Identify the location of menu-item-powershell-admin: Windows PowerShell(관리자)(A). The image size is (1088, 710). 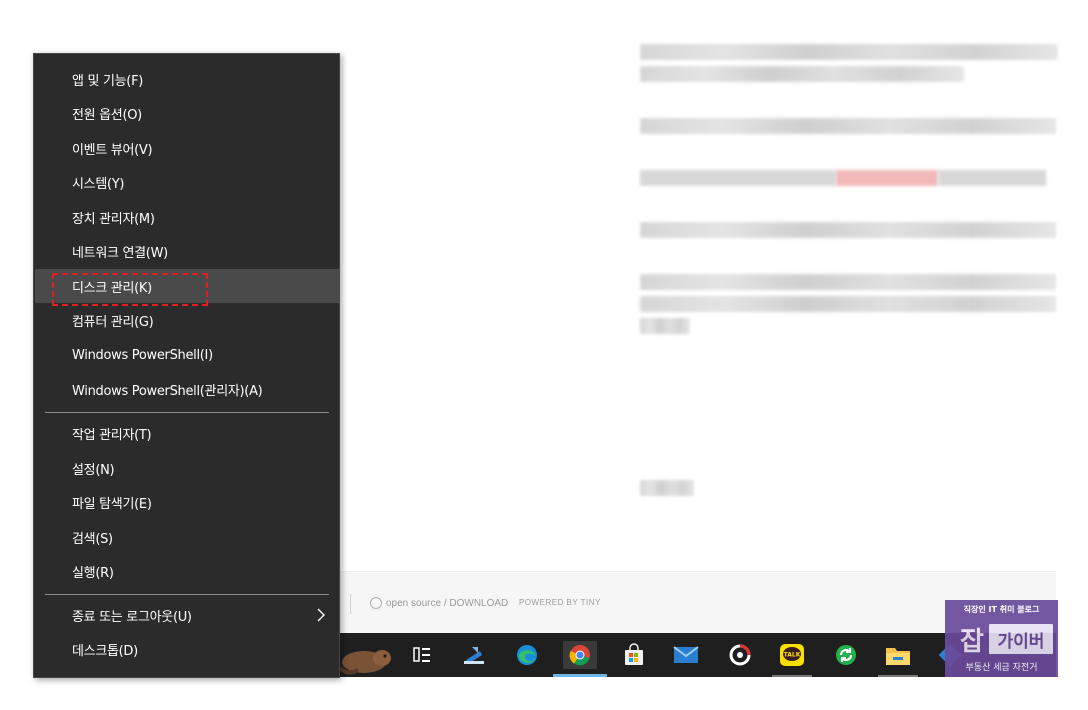
(187, 389).